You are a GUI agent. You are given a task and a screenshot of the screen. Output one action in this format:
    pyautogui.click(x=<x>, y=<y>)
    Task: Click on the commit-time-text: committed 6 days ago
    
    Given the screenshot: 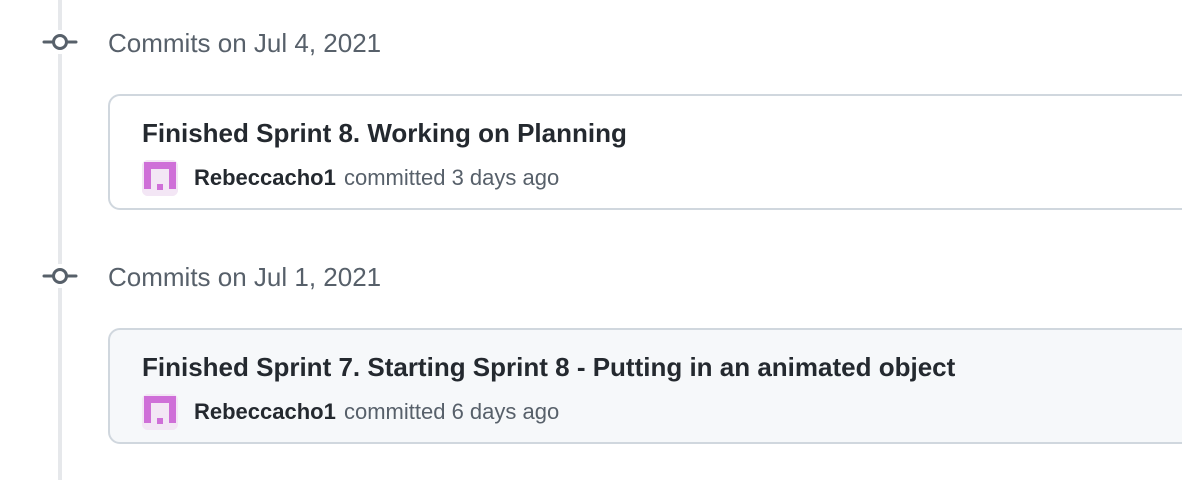 What is the action you would take?
    pyautogui.click(x=452, y=411)
    